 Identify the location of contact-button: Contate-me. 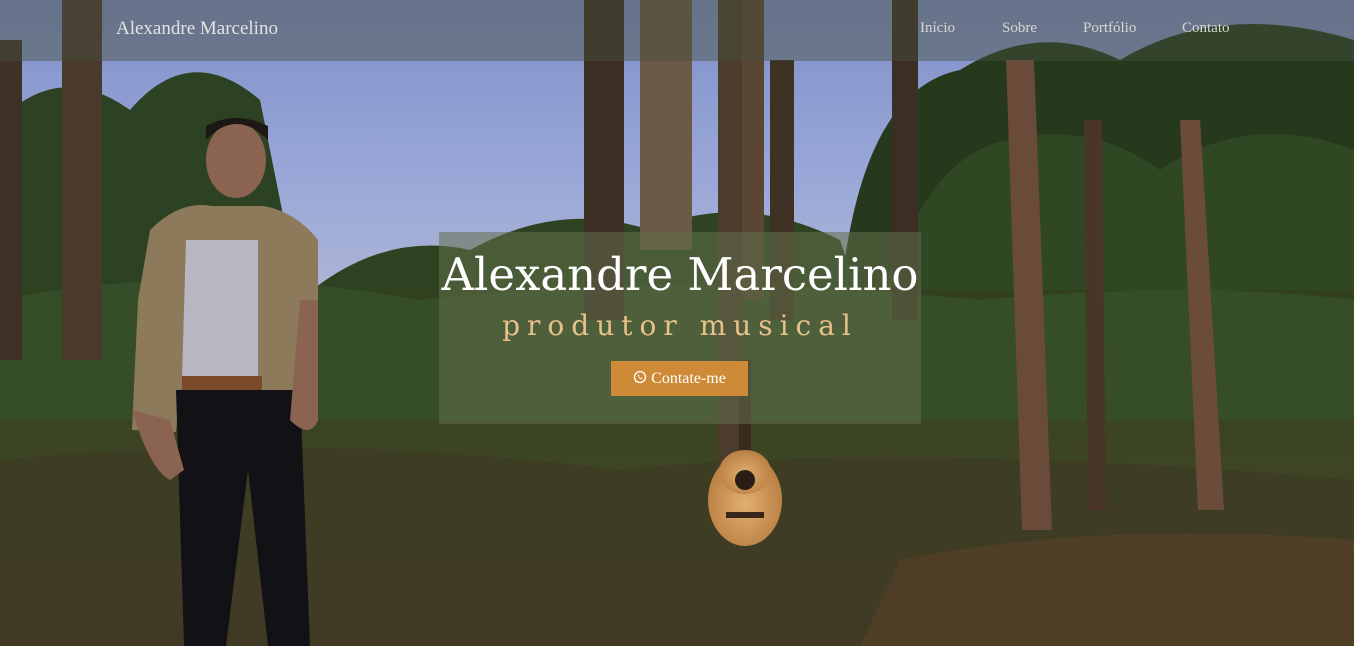
(679, 378).